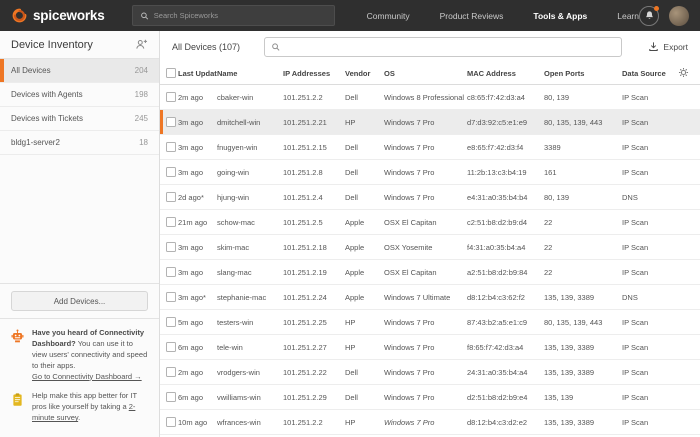  Describe the element at coordinates (628, 16) in the screenshot. I see `nav-item-learn: Learn` at that location.